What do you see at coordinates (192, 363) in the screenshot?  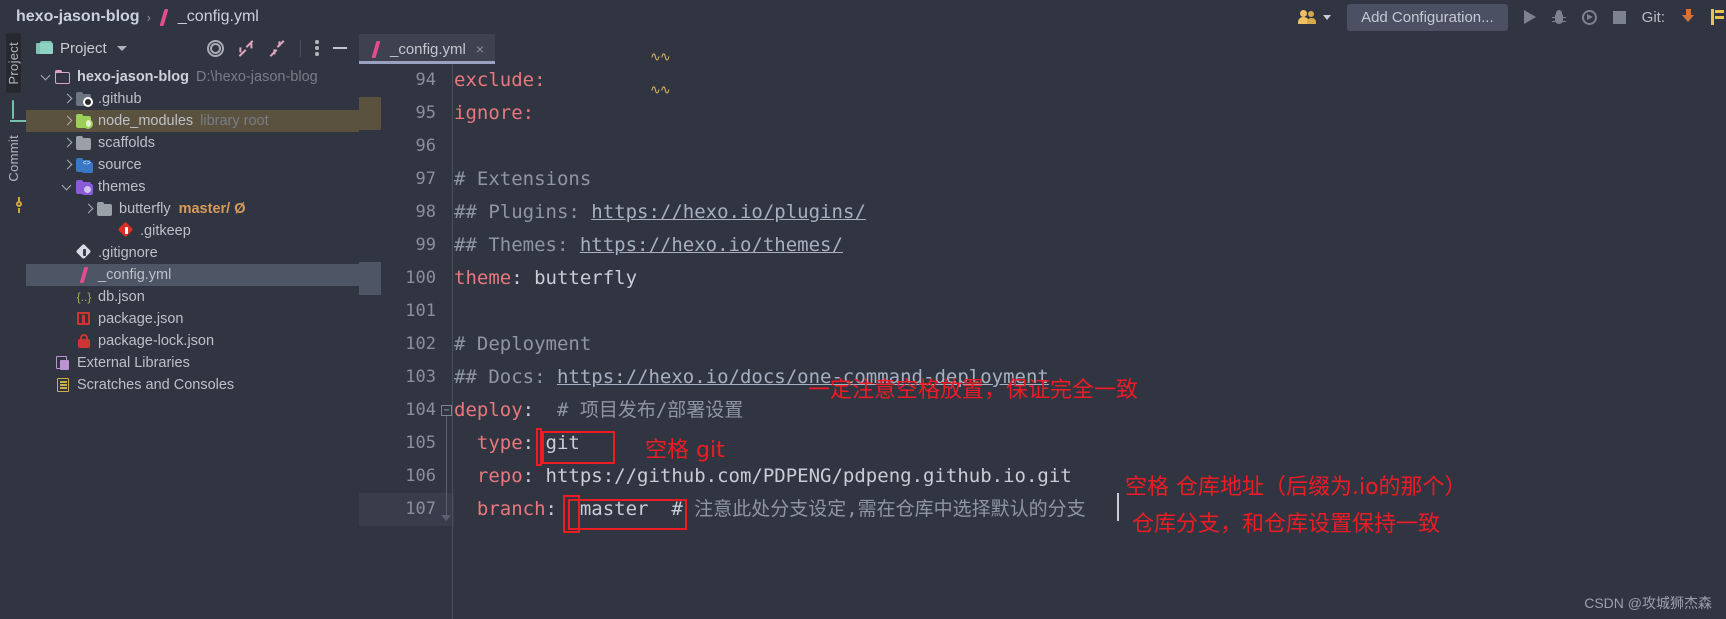 I see `tree-item-external-libraries: External Libraries` at bounding box center [192, 363].